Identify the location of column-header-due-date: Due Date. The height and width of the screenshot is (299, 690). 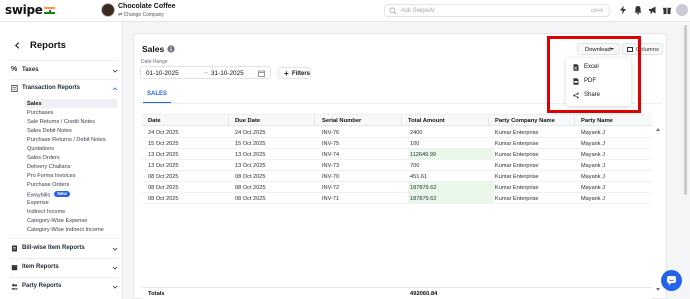
(247, 121).